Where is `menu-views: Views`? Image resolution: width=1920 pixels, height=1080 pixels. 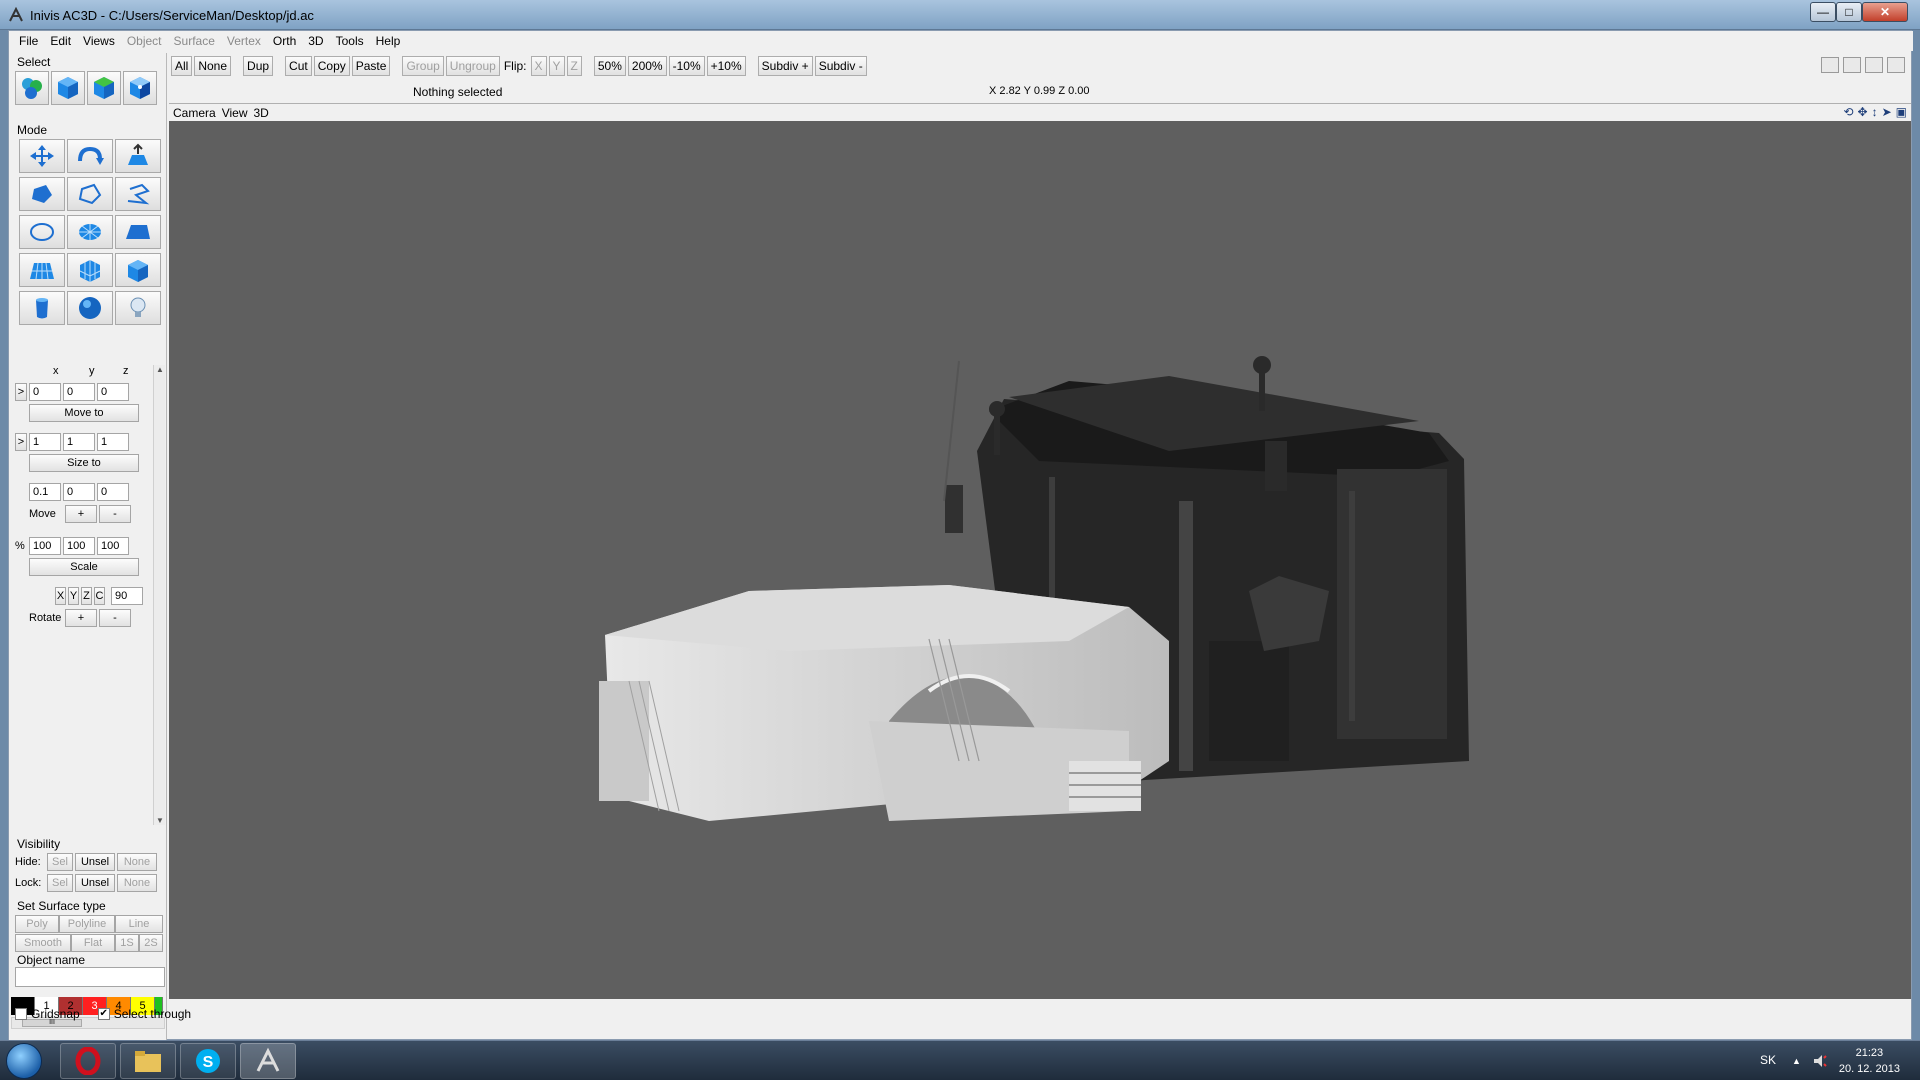 menu-views: Views is located at coordinates (99, 41).